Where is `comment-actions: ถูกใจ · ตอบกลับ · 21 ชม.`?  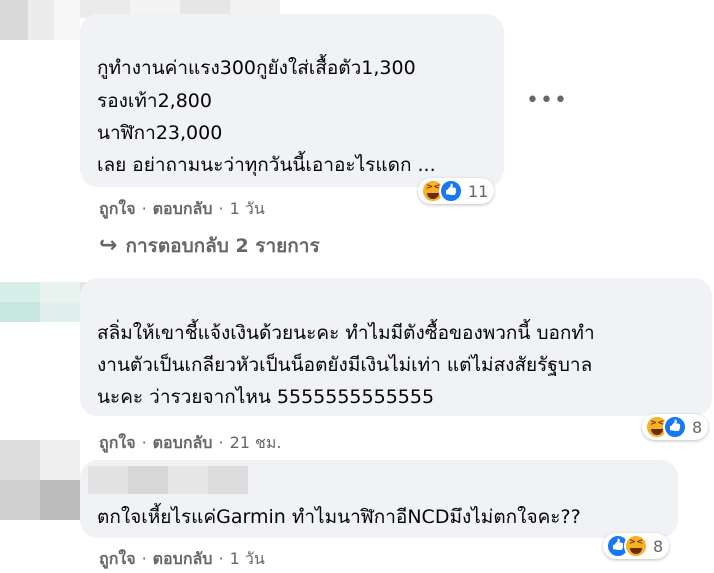
comment-actions: ถูกใจ · ตอบกลับ · 21 ชม. is located at coordinates (190, 442).